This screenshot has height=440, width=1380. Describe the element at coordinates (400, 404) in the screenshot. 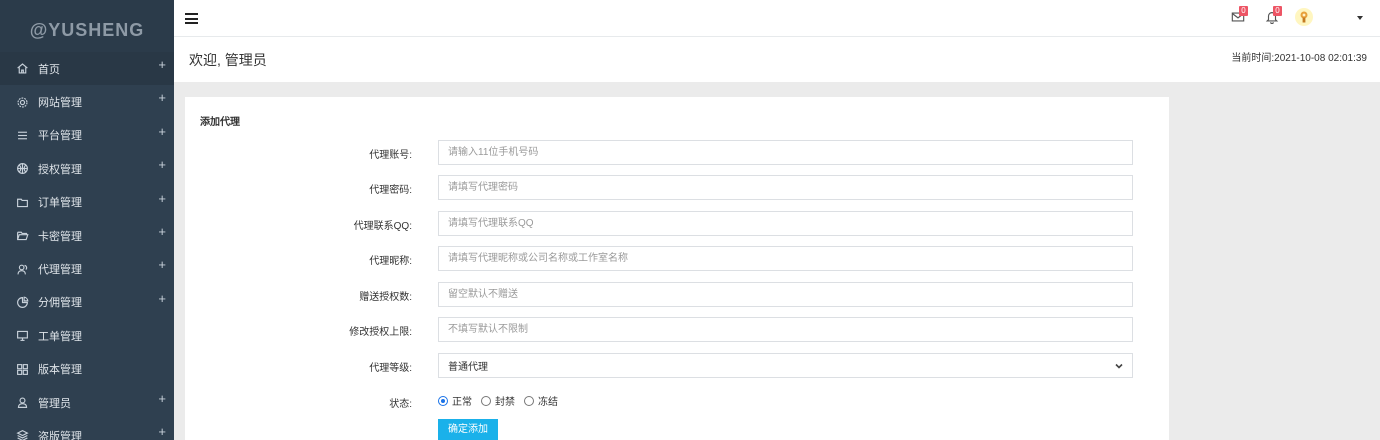

I see `status-label: 状态:` at that location.